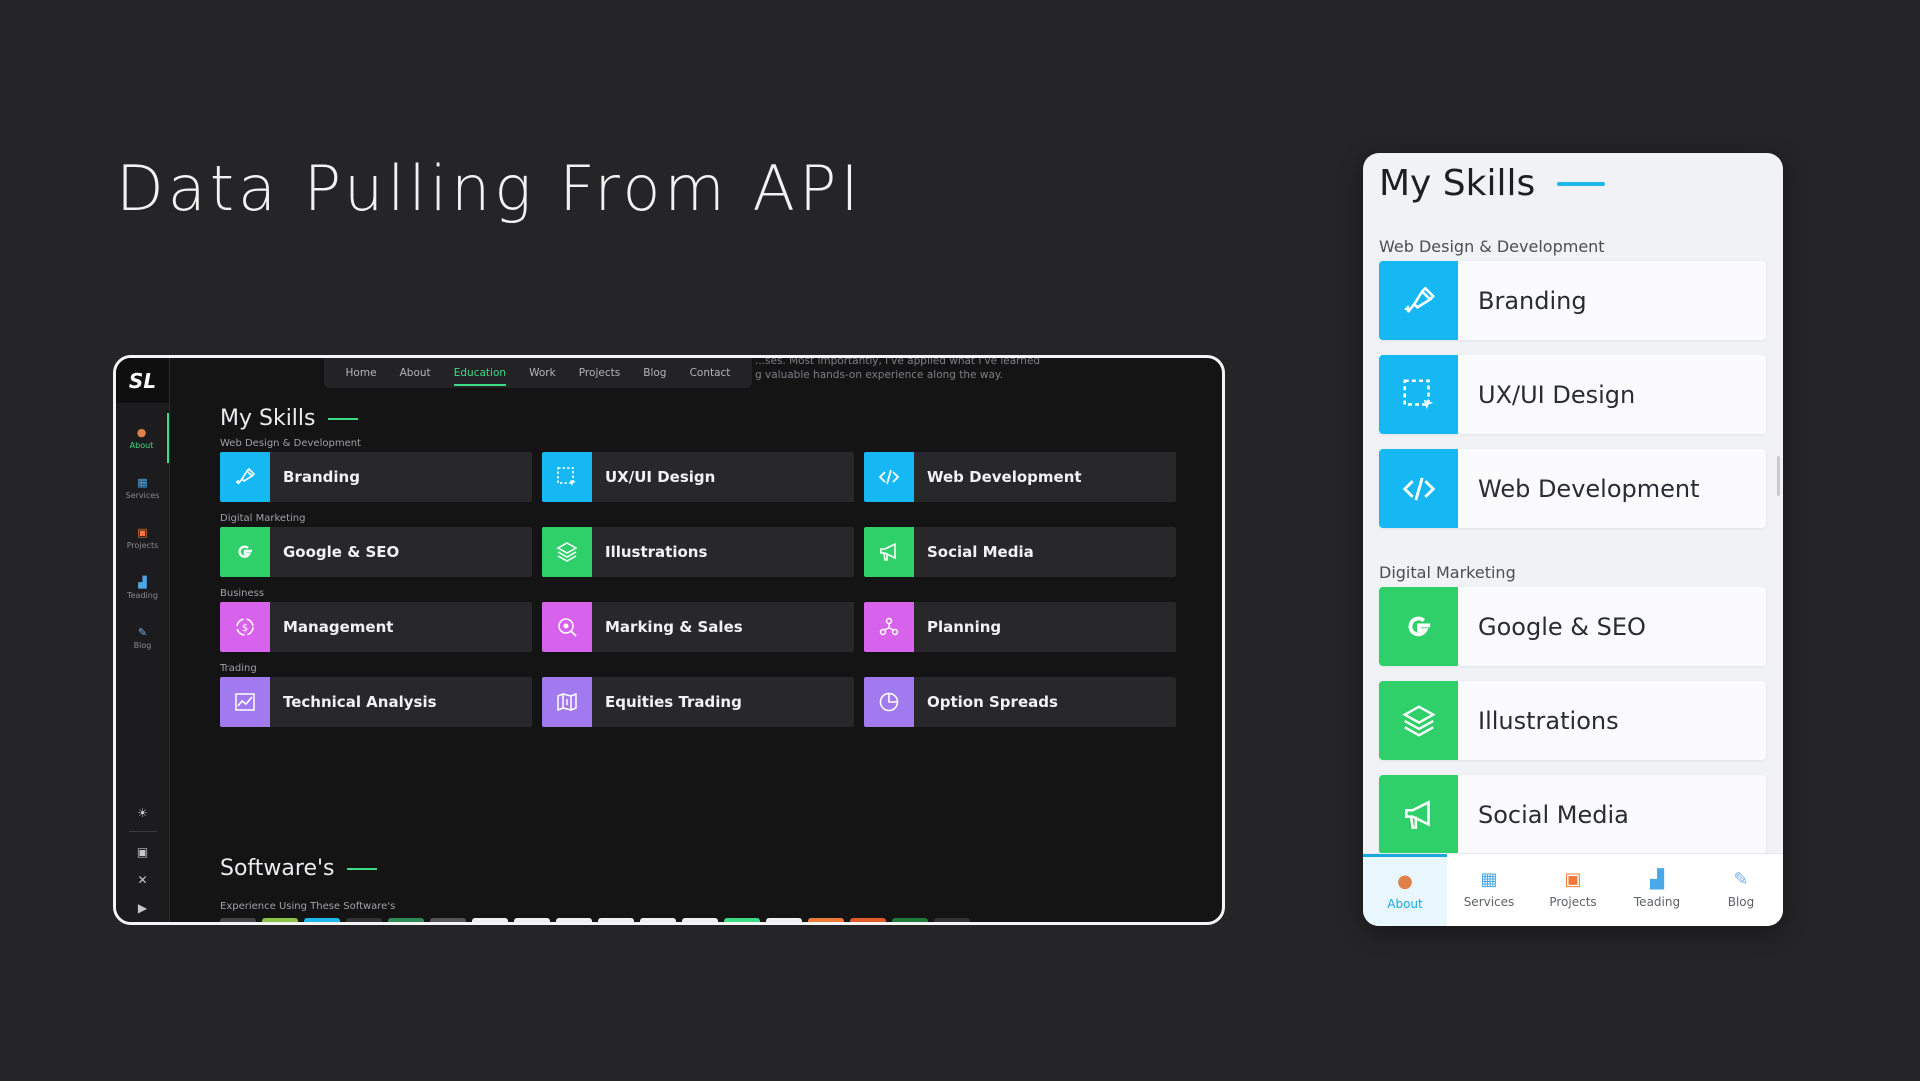 The image size is (1920, 1081). I want to click on bottom-nav-about: ● About, so click(1405, 890).